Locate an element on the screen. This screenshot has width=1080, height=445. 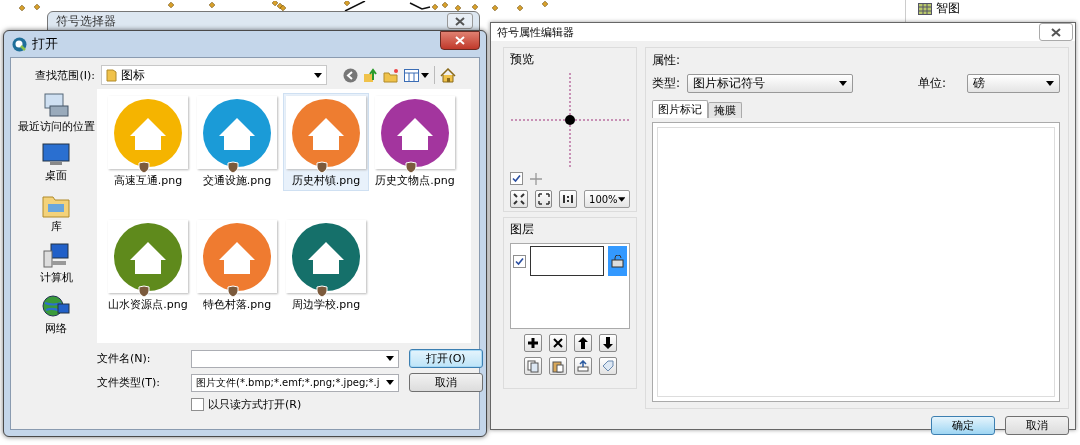
group-label: 预览 is located at coordinates (522, 59).